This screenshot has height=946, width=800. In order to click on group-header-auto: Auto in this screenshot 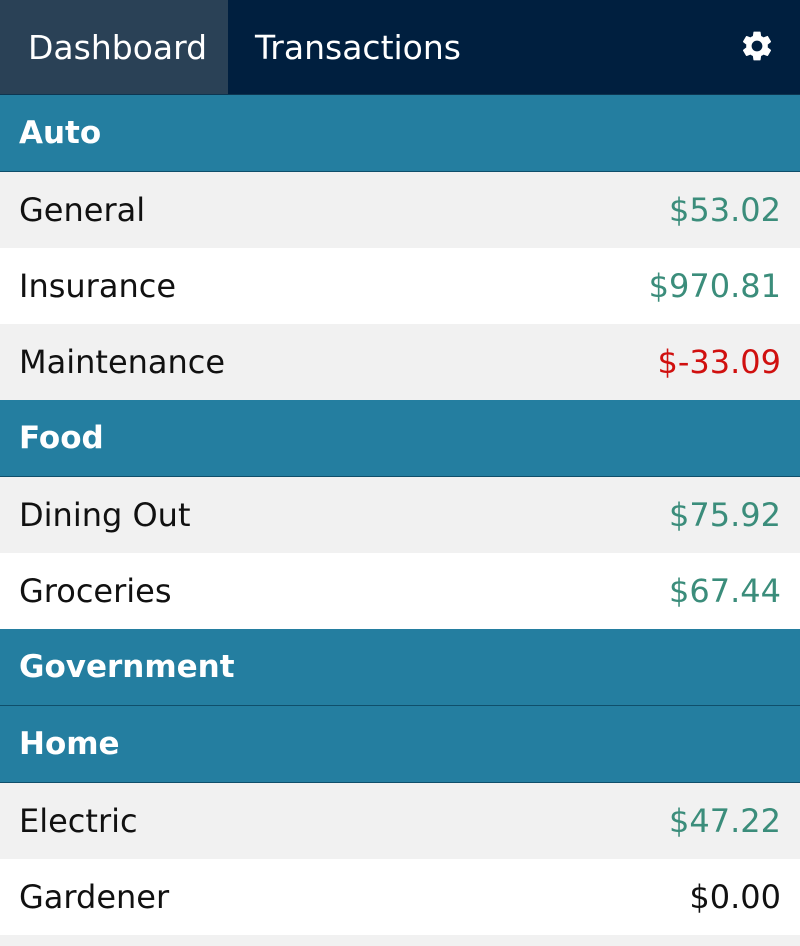, I will do `click(400, 133)`.